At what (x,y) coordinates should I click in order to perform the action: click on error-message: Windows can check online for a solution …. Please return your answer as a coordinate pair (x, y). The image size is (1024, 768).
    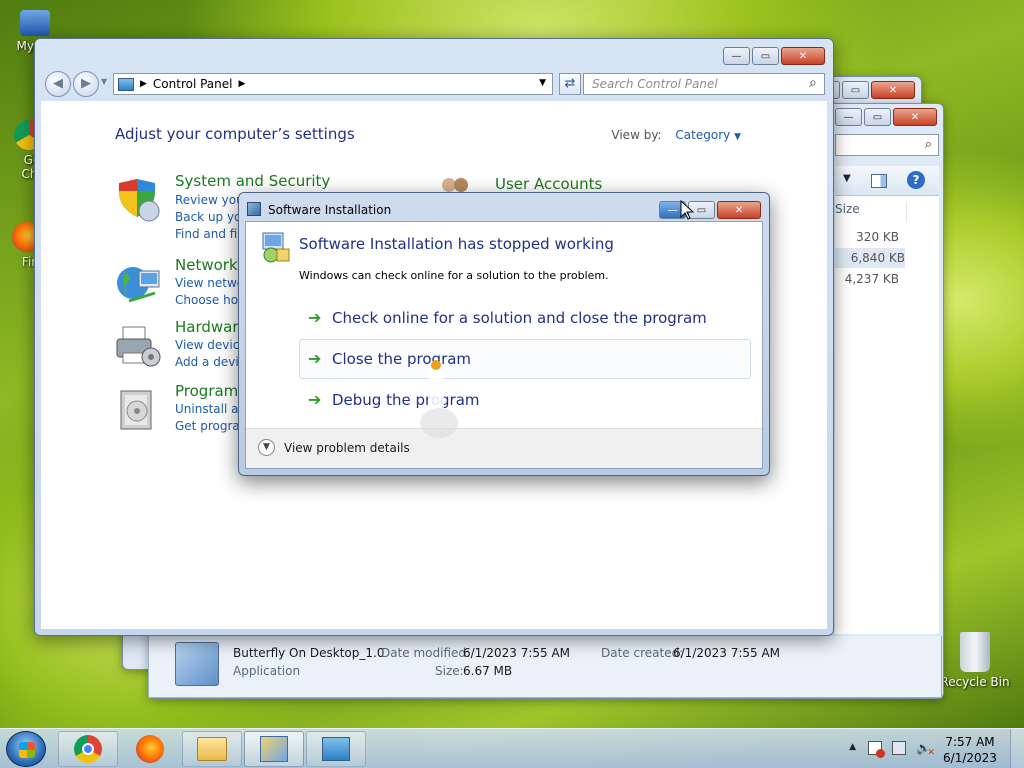
    Looking at the image, I should click on (454, 275).